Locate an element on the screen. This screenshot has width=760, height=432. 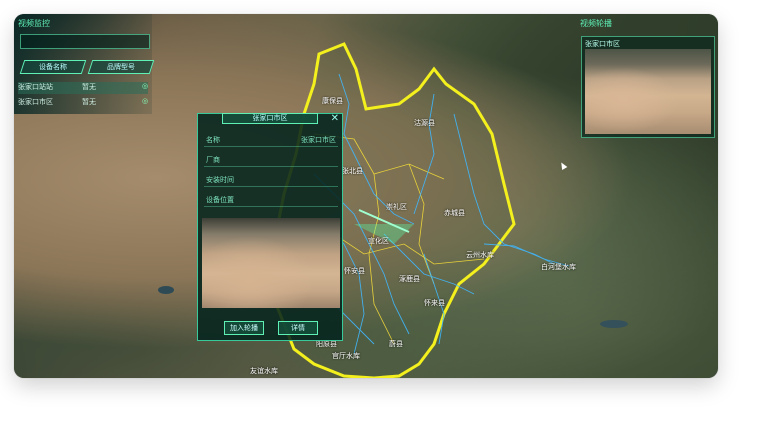
panel-title: 视频监控 is located at coordinates (34, 23).